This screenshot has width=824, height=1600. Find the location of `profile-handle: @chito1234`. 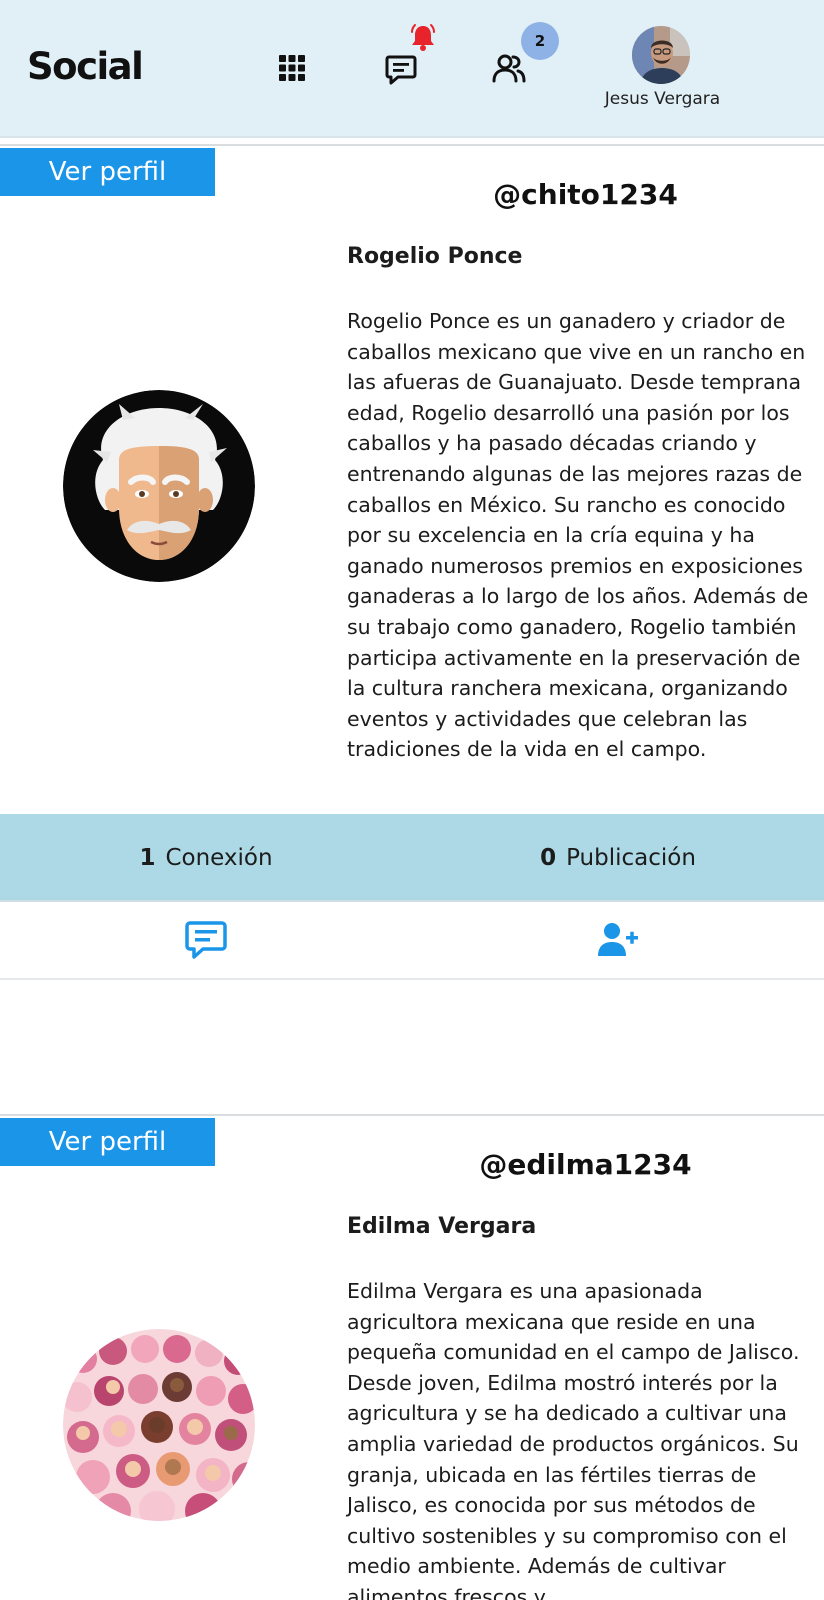

profile-handle: @chito1234 is located at coordinates (585, 194).